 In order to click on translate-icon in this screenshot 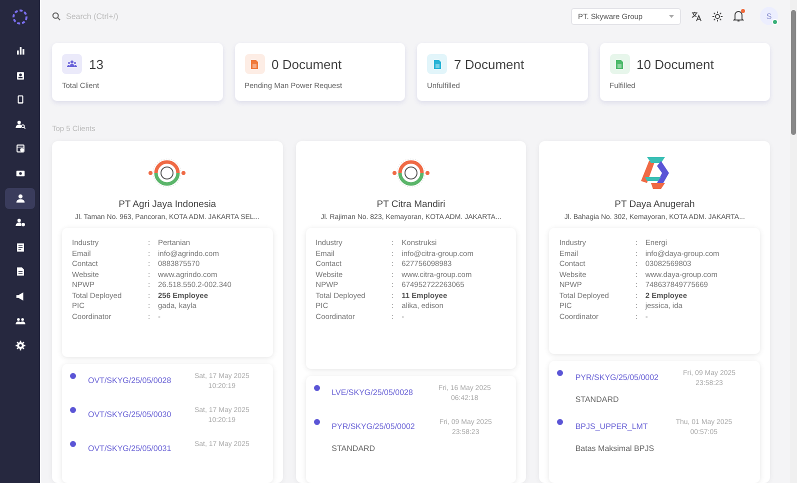, I will do `click(696, 16)`.